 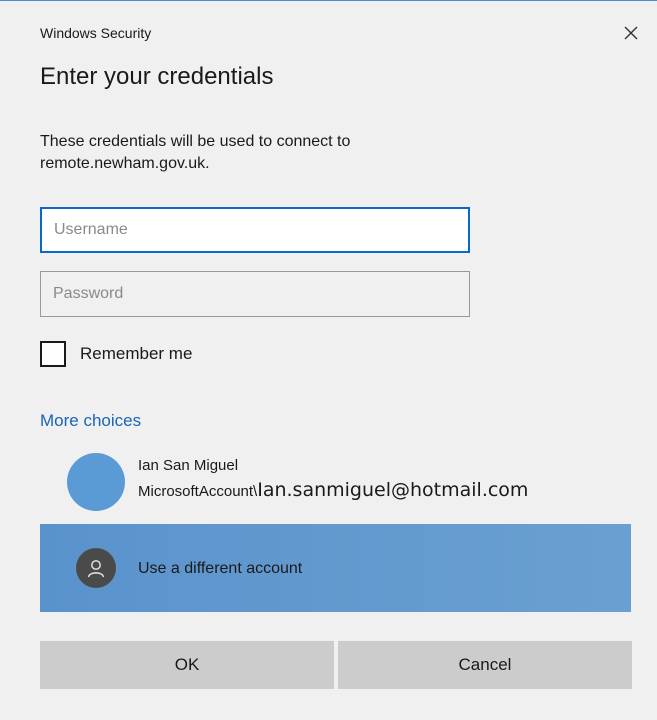 I want to click on avatar, so click(x=96, y=482).